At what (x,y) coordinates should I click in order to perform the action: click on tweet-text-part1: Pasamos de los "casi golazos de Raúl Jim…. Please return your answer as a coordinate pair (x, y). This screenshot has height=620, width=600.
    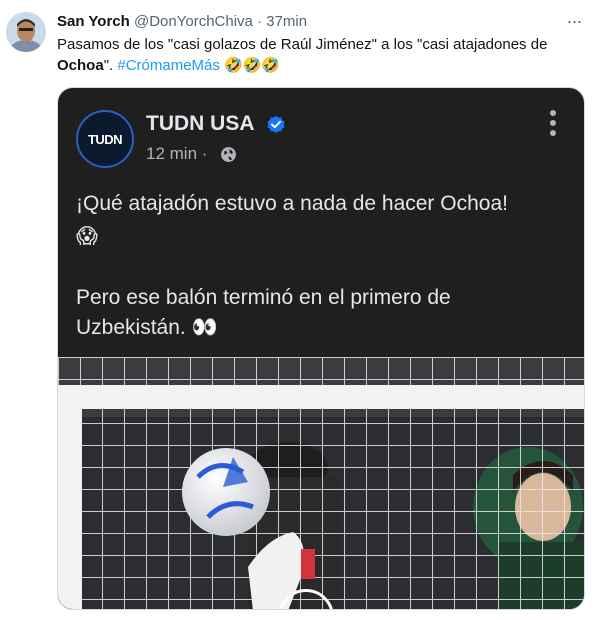
    Looking at the image, I should click on (302, 44).